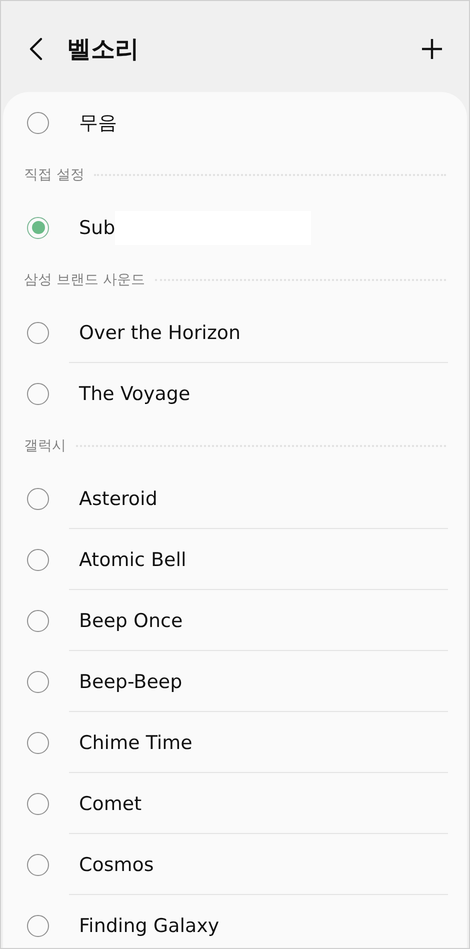 The height and width of the screenshot is (949, 470). I want to click on ringtone-item: Beep-Beep, so click(235, 681).